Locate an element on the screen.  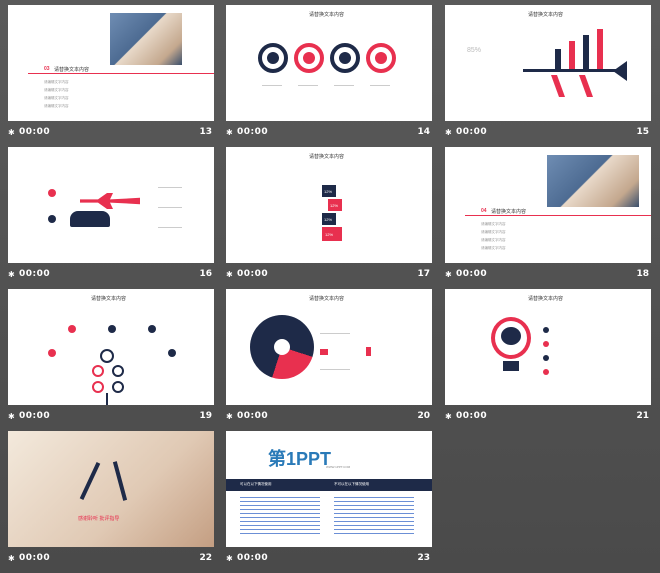
slide-number: 20 is located at coordinates (423, 416).